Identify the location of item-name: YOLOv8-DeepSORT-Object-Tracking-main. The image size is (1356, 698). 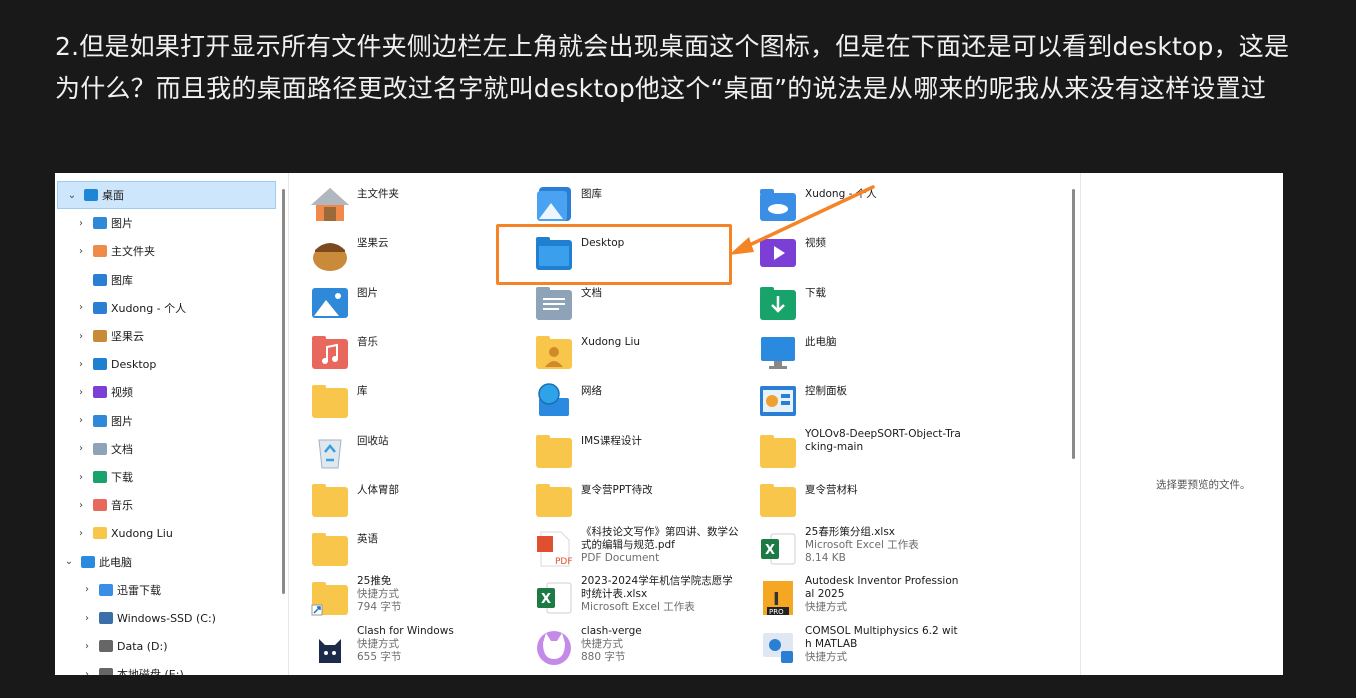
(883, 440).